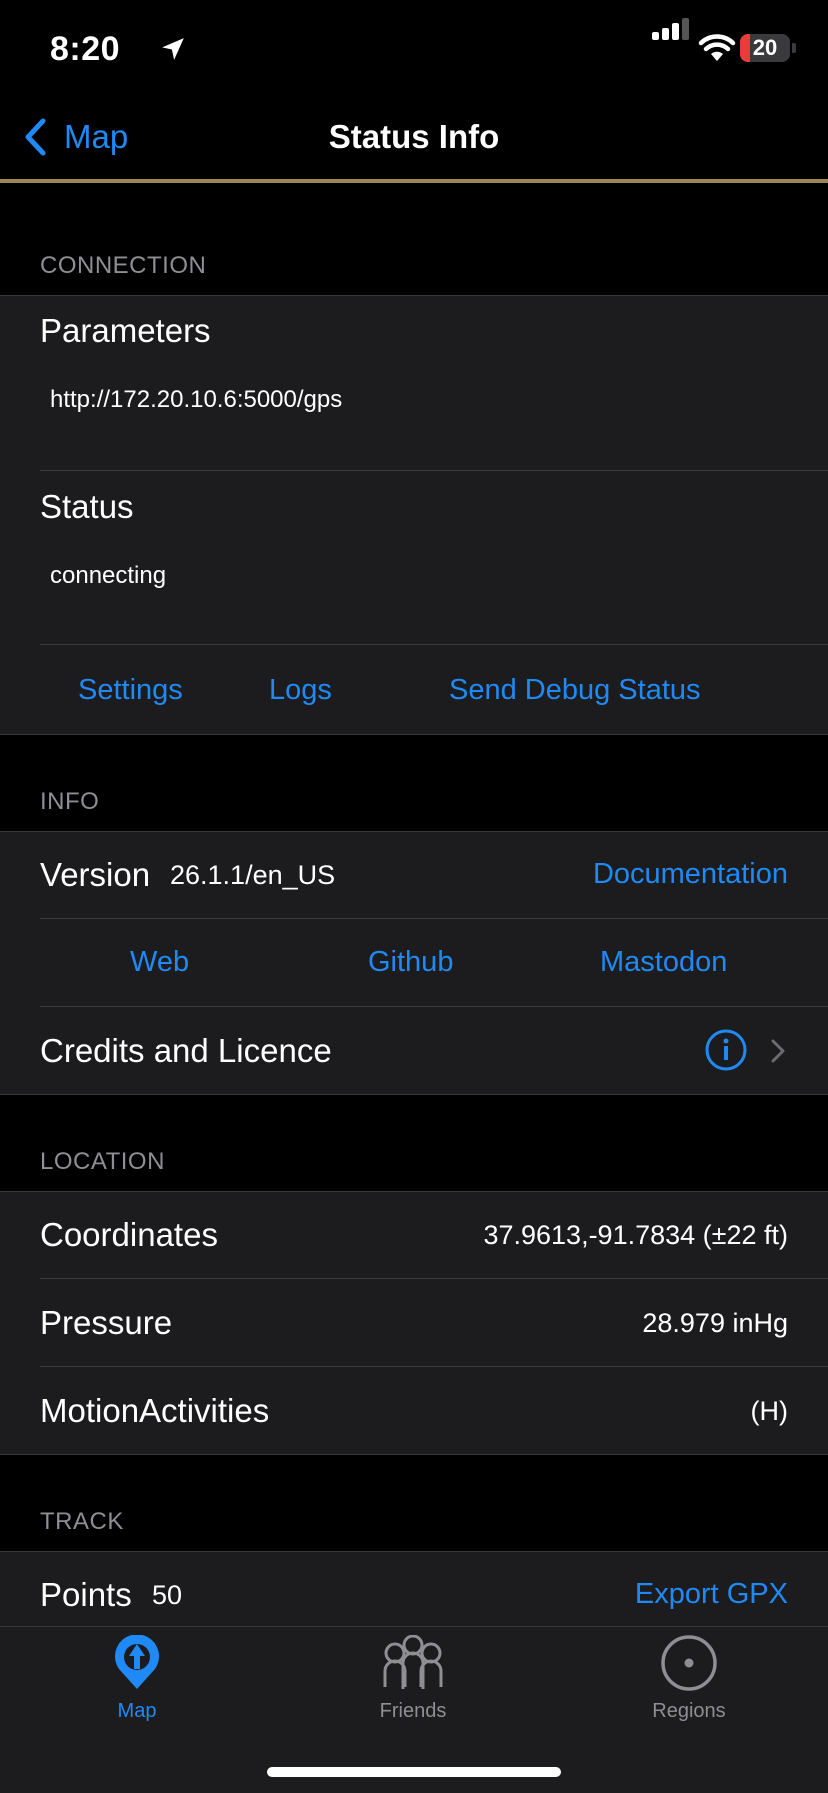 This screenshot has width=828, height=1793. I want to click on documentation-button: Documentation, so click(690, 874).